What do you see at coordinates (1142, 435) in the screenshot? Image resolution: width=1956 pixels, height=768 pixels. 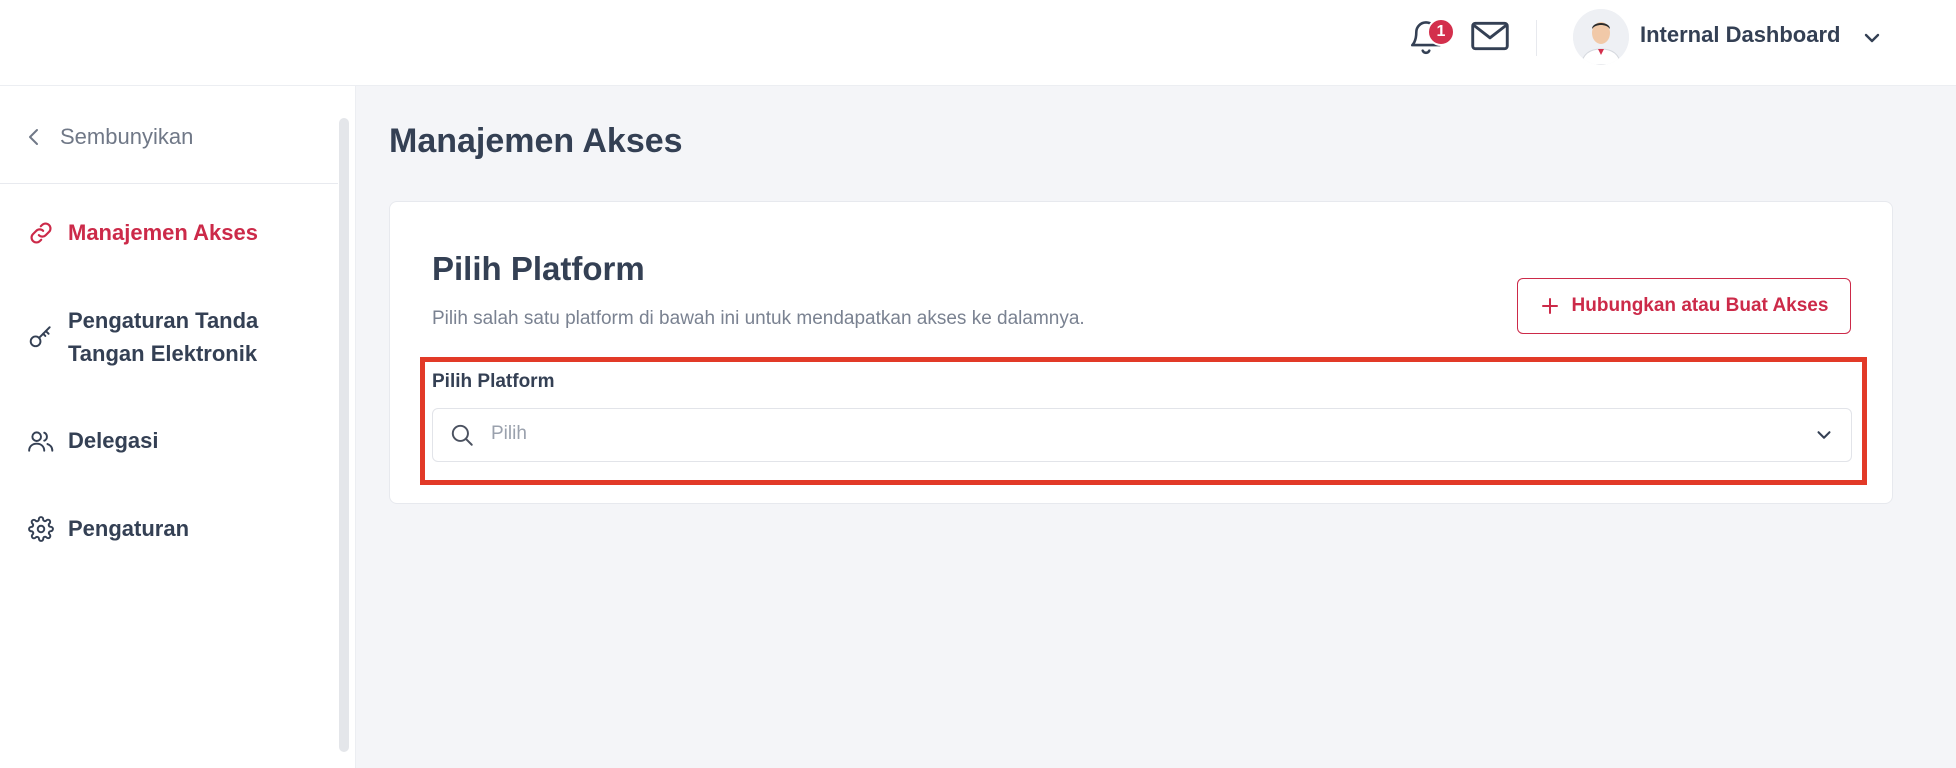 I see `platform-select: Pilih` at bounding box center [1142, 435].